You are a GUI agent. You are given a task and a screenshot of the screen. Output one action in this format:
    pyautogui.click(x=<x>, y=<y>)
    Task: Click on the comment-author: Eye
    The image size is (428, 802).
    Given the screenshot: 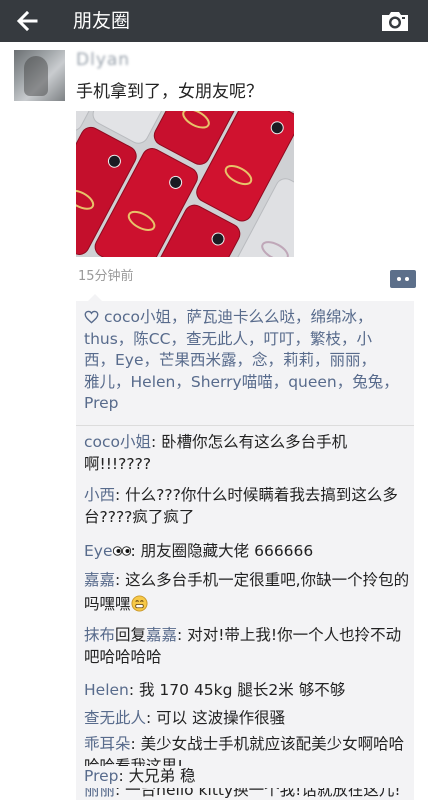 What is the action you would take?
    pyautogui.click(x=98, y=551)
    